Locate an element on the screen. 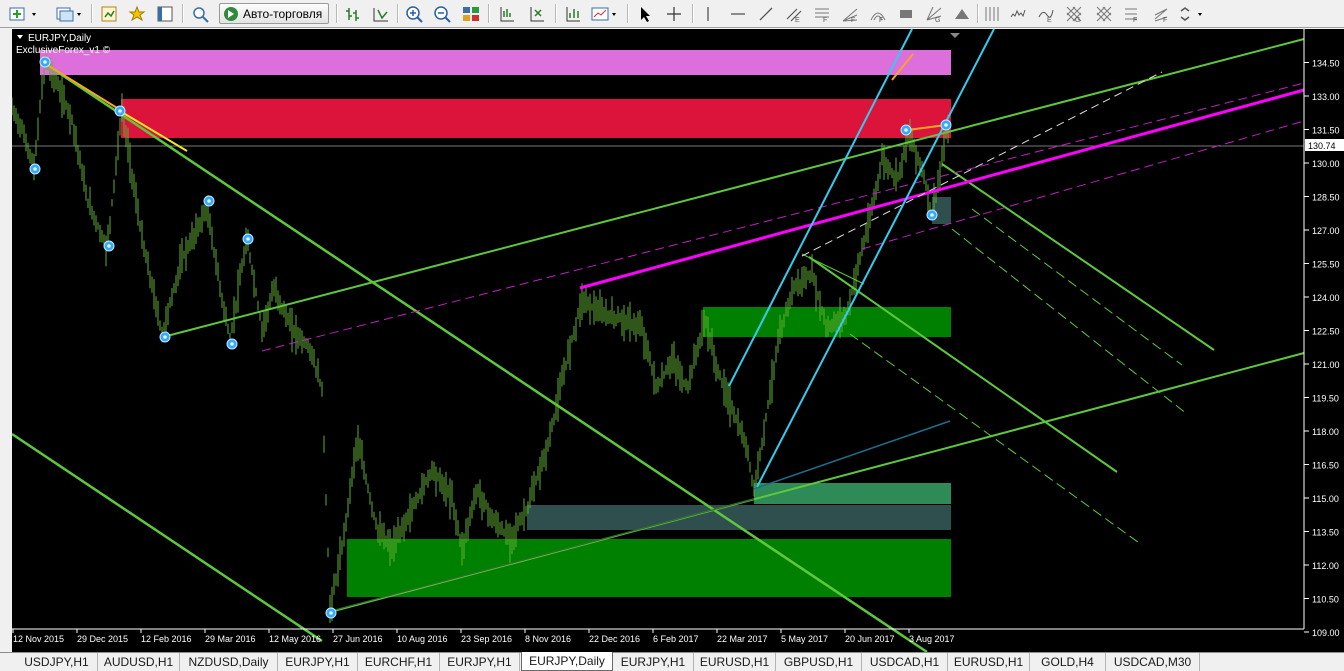 Image resolution: width=1344 pixels, height=671 pixels. tab-audusd-h1: AUDUSD,H1 is located at coordinates (139, 662).